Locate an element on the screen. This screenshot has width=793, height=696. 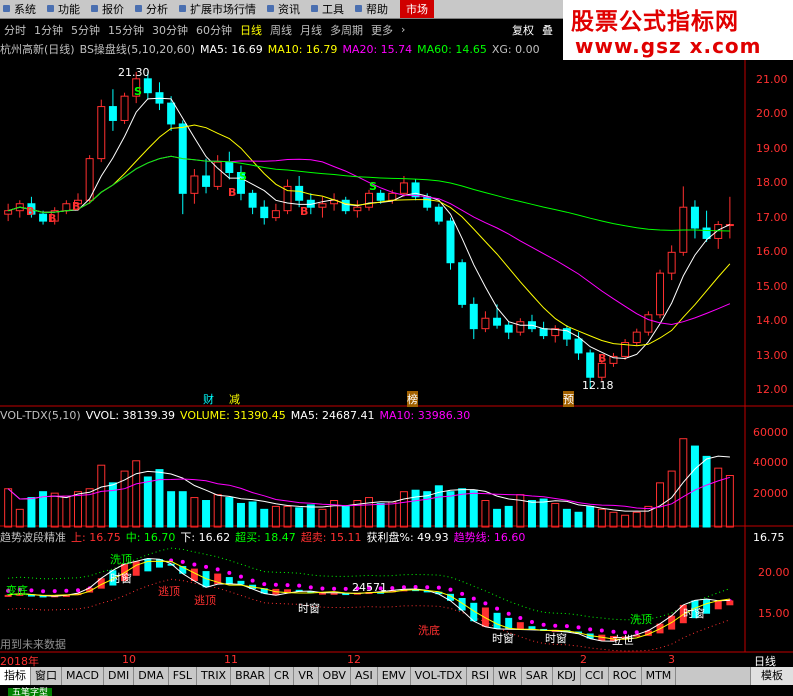
axis-month: 11 is located at coordinates (231, 659).